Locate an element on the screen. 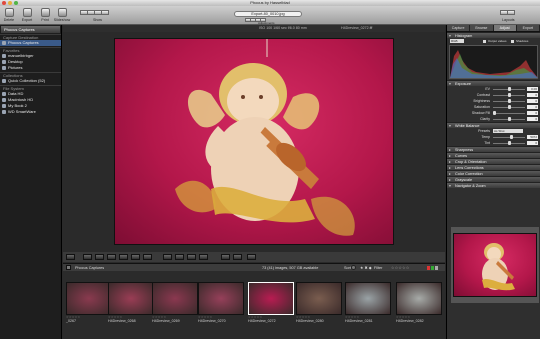 The height and width of the screenshot is (339, 540). layouts-label: Layouts is located at coordinates (508, 20).